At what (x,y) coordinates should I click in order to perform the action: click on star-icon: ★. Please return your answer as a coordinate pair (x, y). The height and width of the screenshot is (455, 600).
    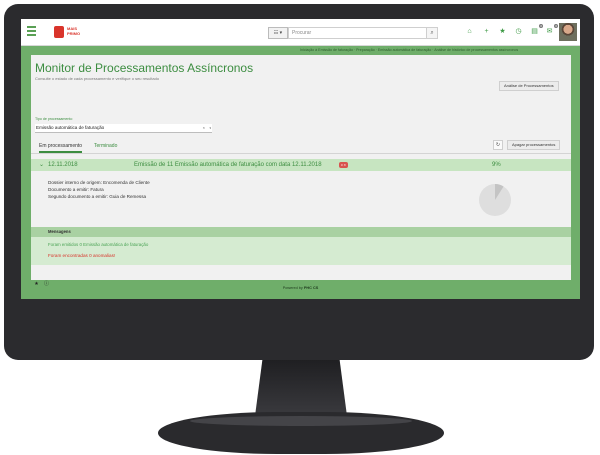
    Looking at the image, I should click on (502, 31).